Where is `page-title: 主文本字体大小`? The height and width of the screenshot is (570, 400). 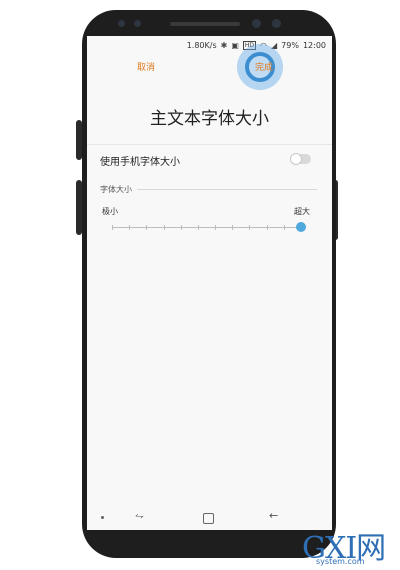
page-title: 主文本字体大小 is located at coordinates (209, 119).